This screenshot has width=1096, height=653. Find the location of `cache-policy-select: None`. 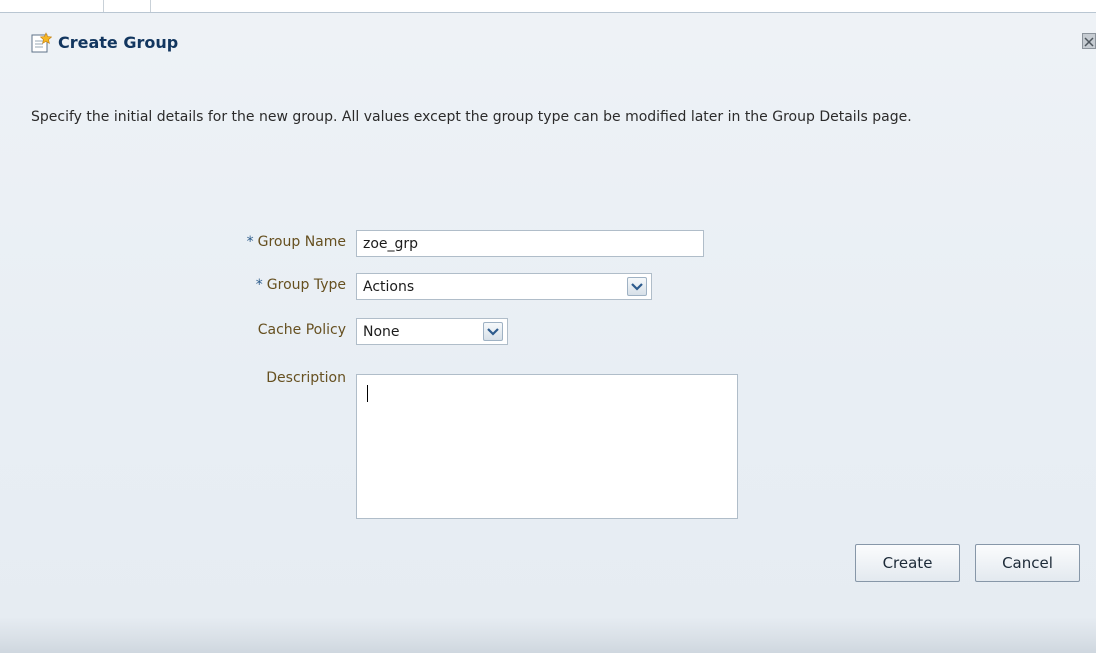

cache-policy-select: None is located at coordinates (432, 331).